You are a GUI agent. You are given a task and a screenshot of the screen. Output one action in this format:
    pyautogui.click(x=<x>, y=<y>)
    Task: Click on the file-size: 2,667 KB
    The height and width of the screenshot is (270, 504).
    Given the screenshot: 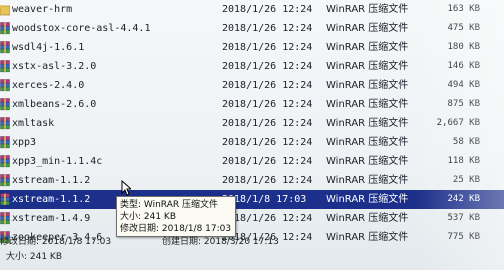 What is the action you would take?
    pyautogui.click(x=458, y=123)
    